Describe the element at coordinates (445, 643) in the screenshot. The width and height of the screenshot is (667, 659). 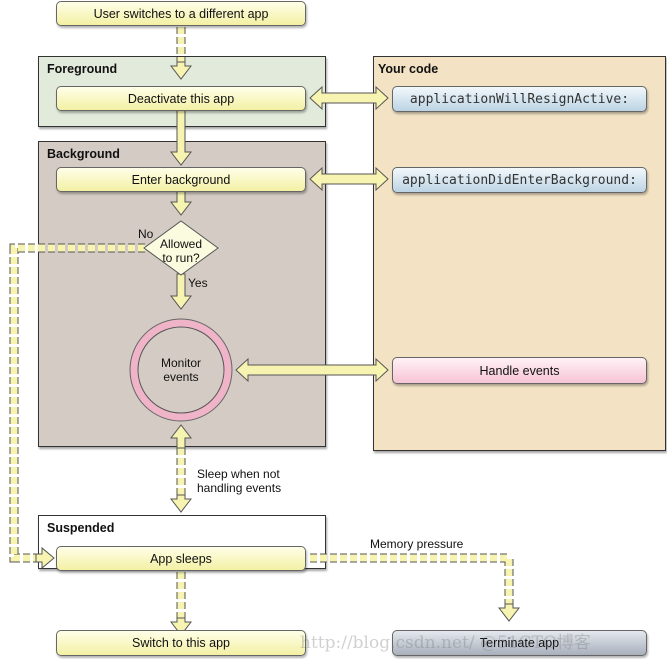
I see `watermark: http://blog.csdn.net/ @51CTO博客` at that location.